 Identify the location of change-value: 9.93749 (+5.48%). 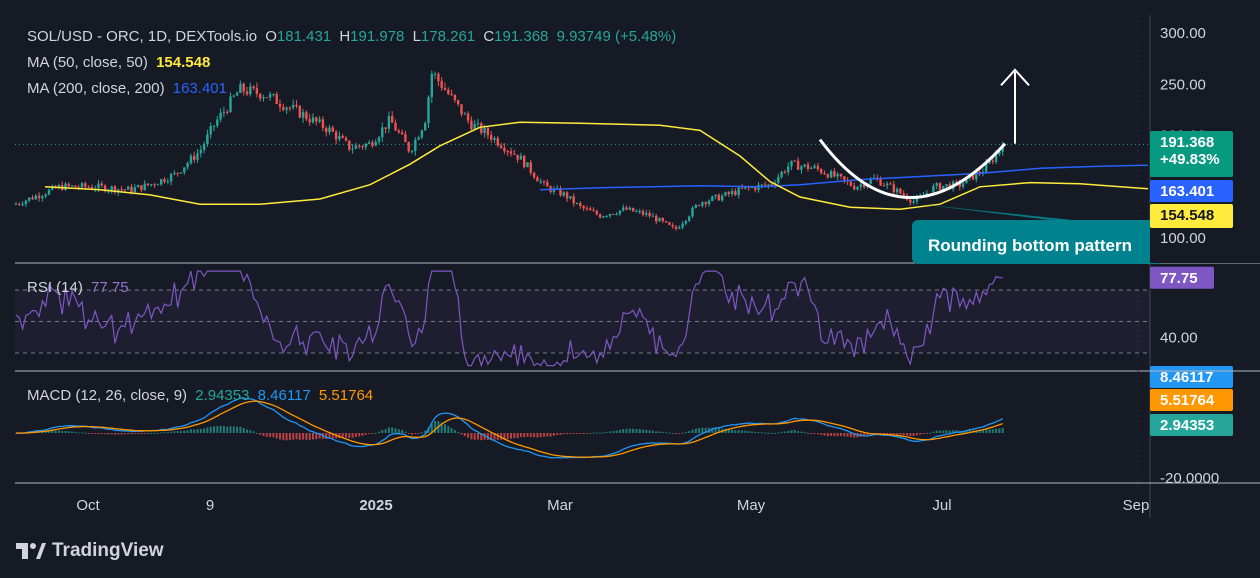
(616, 36).